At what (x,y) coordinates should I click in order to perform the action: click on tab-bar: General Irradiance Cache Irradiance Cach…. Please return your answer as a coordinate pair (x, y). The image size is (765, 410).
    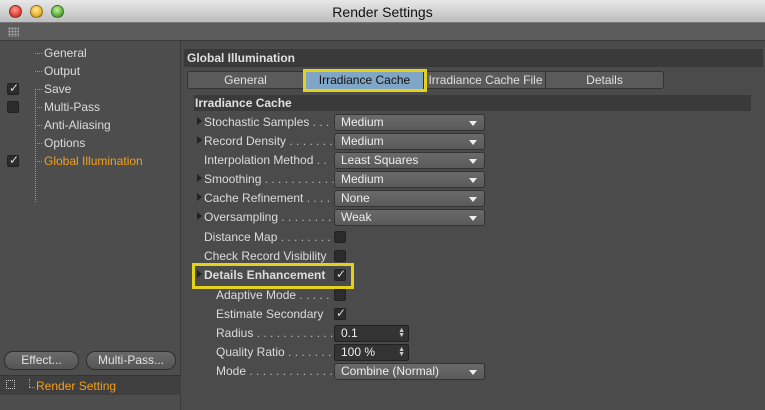
    Looking at the image, I should click on (425, 80).